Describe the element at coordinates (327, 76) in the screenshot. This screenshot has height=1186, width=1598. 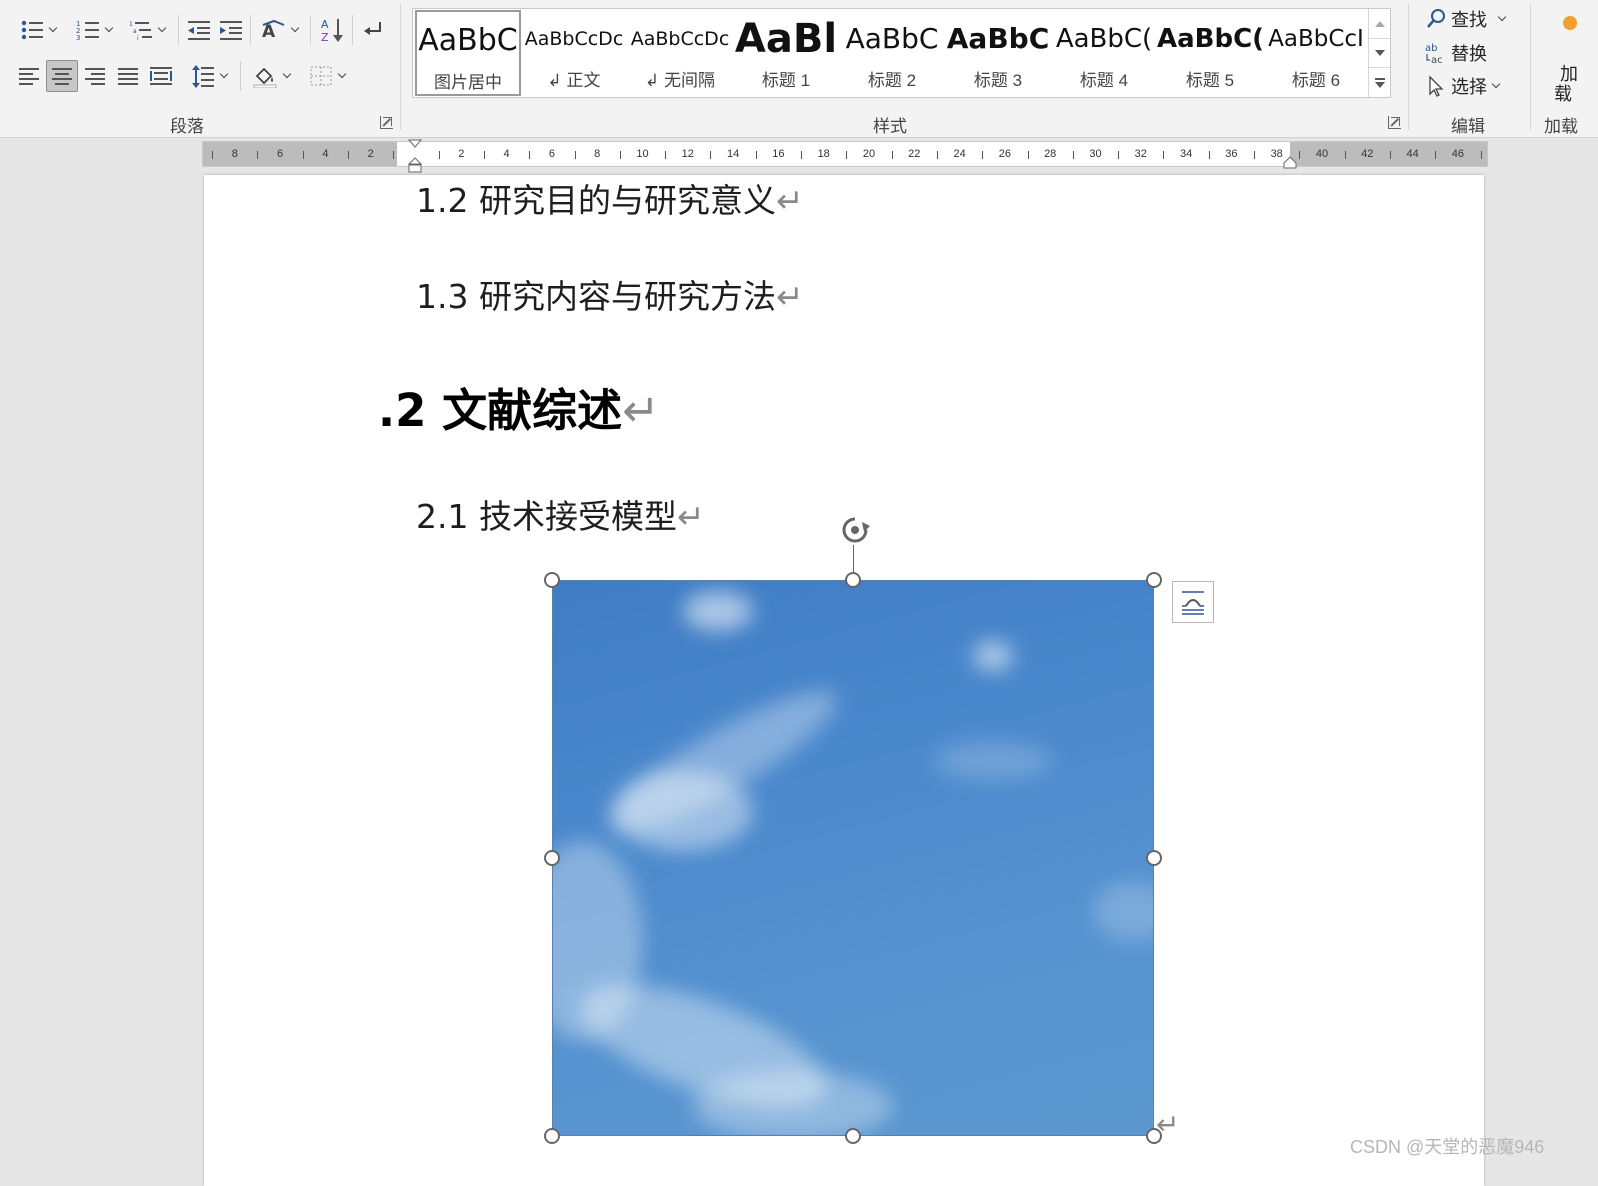
I see `borders-button` at that location.